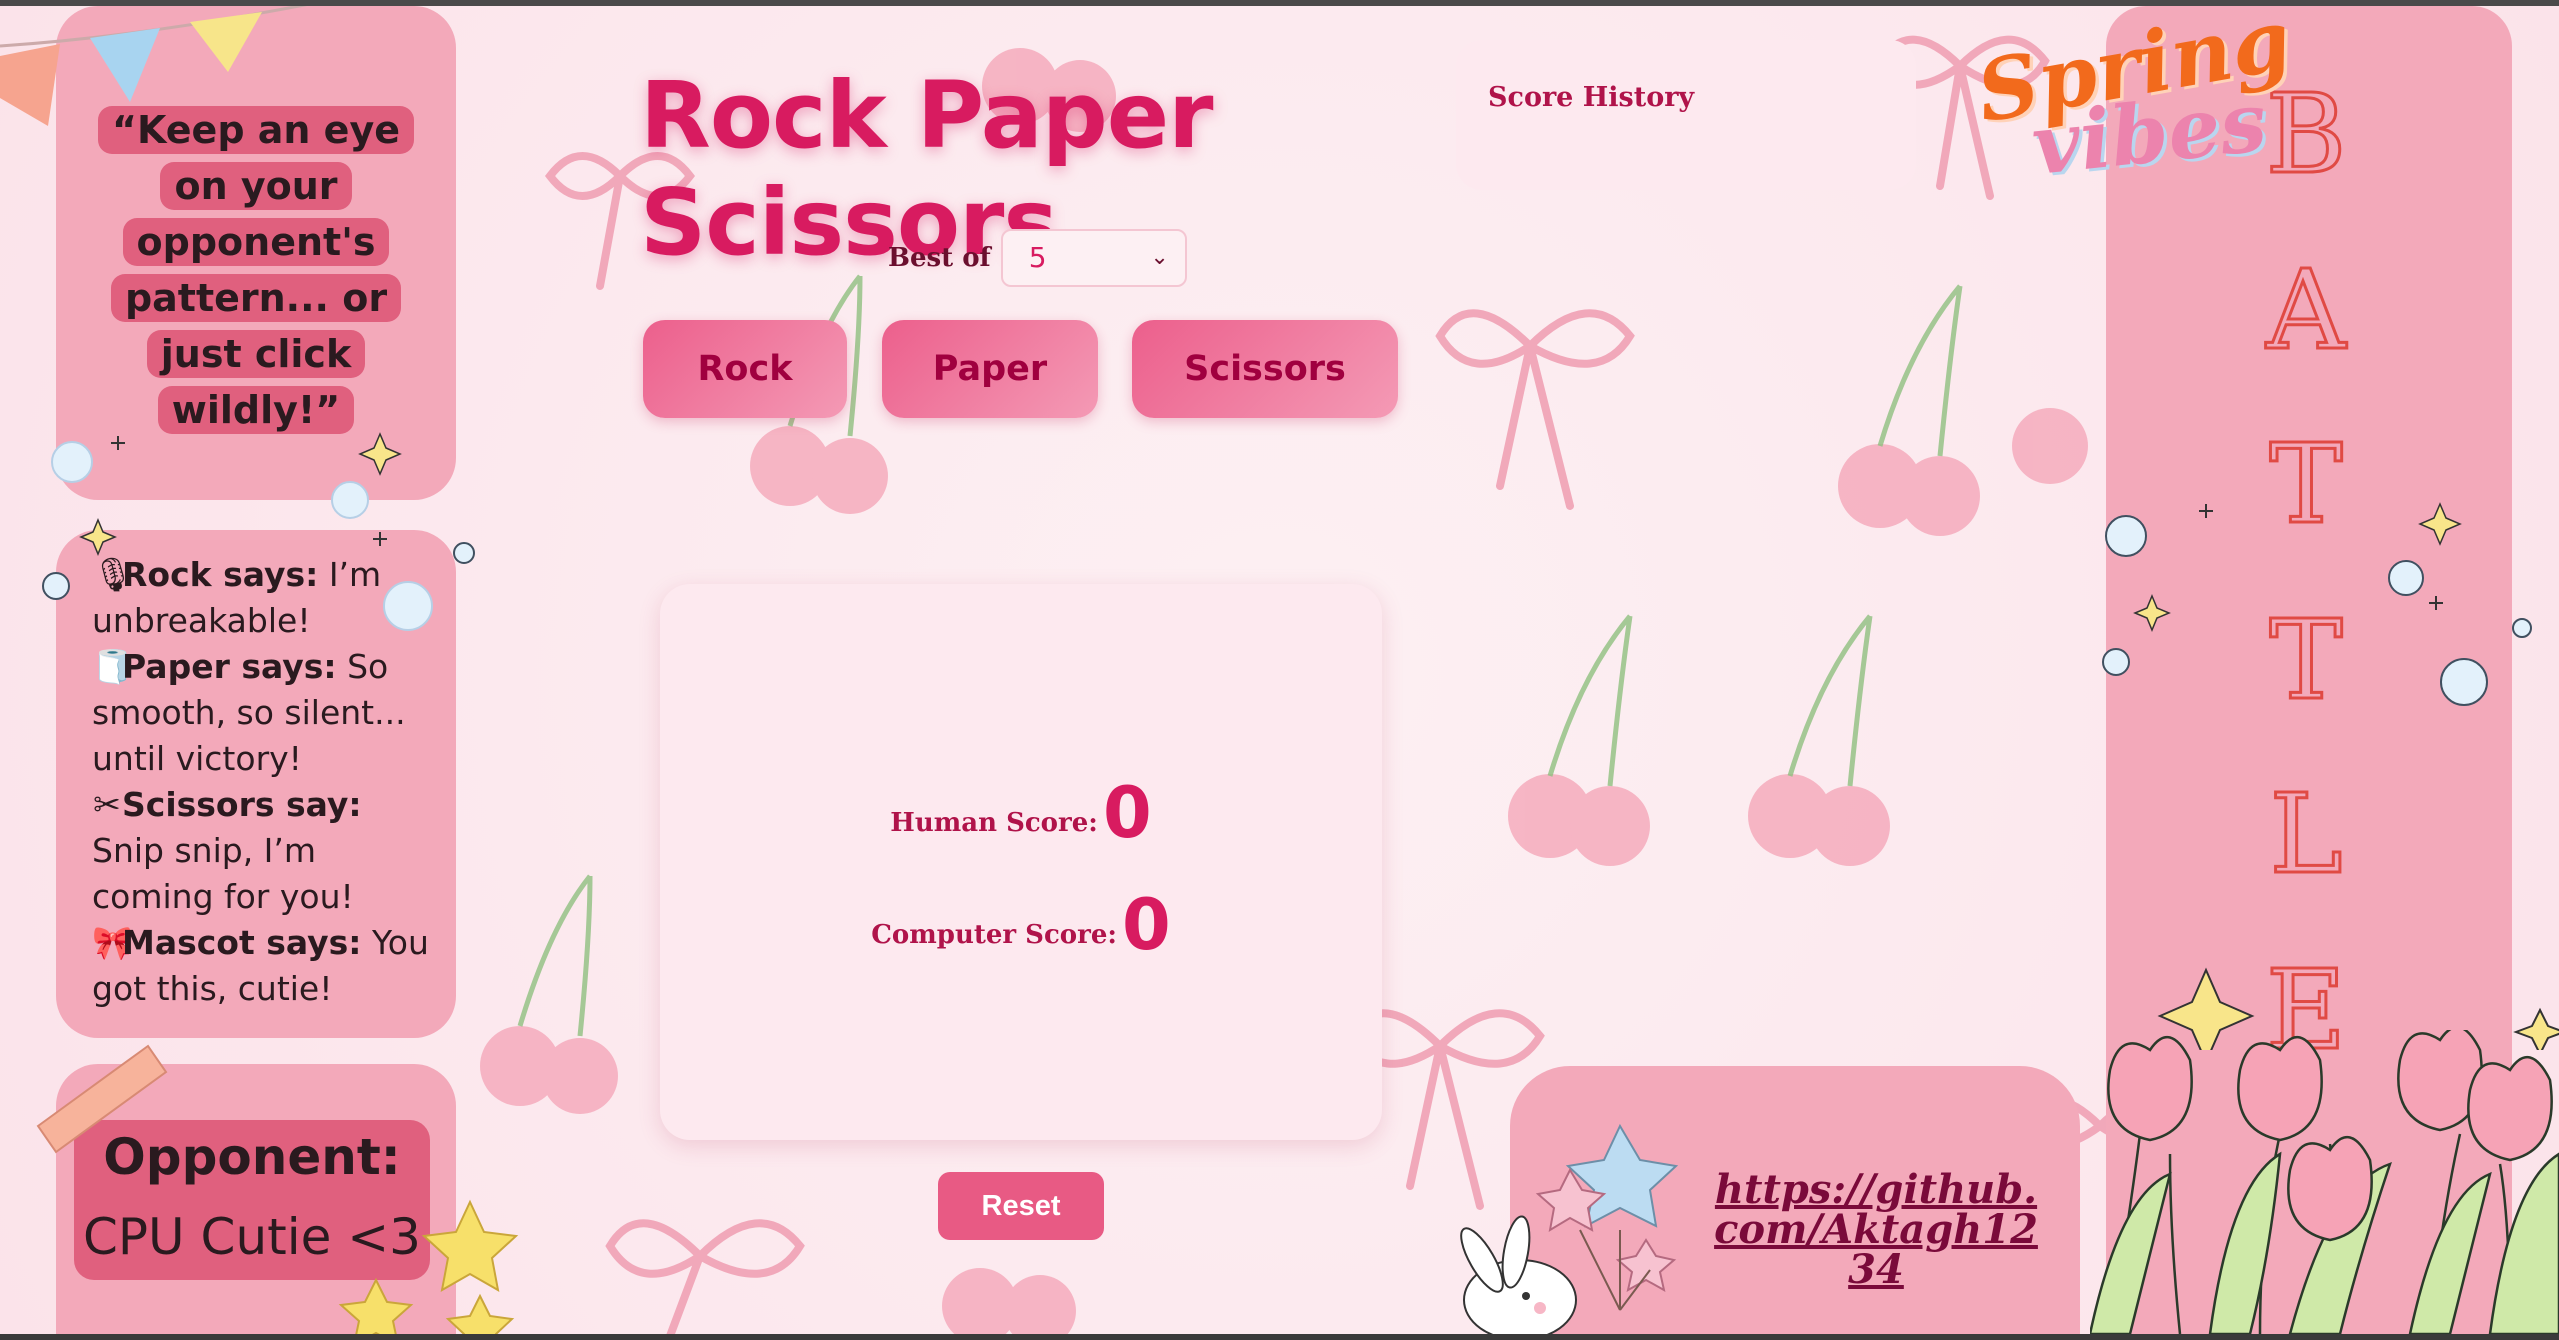  I want to click on best-of-control: Best of 5 ⌄, so click(1037, 258).